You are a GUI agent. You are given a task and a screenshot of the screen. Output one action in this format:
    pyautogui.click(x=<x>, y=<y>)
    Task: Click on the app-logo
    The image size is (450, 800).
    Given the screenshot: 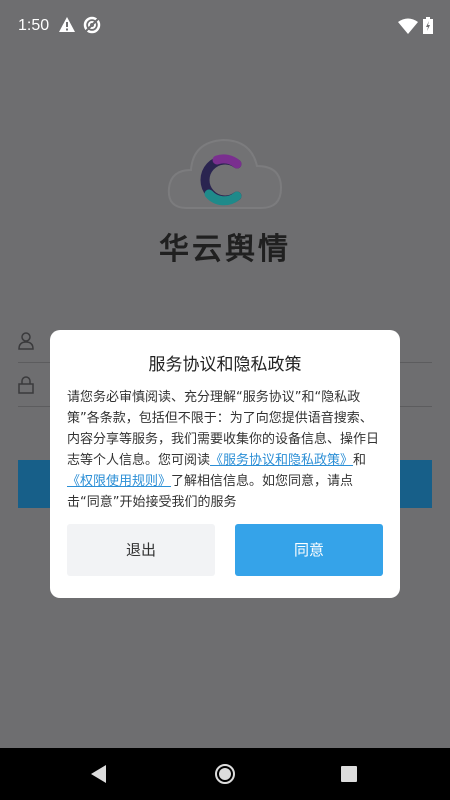 What is the action you would take?
    pyautogui.click(x=225, y=173)
    